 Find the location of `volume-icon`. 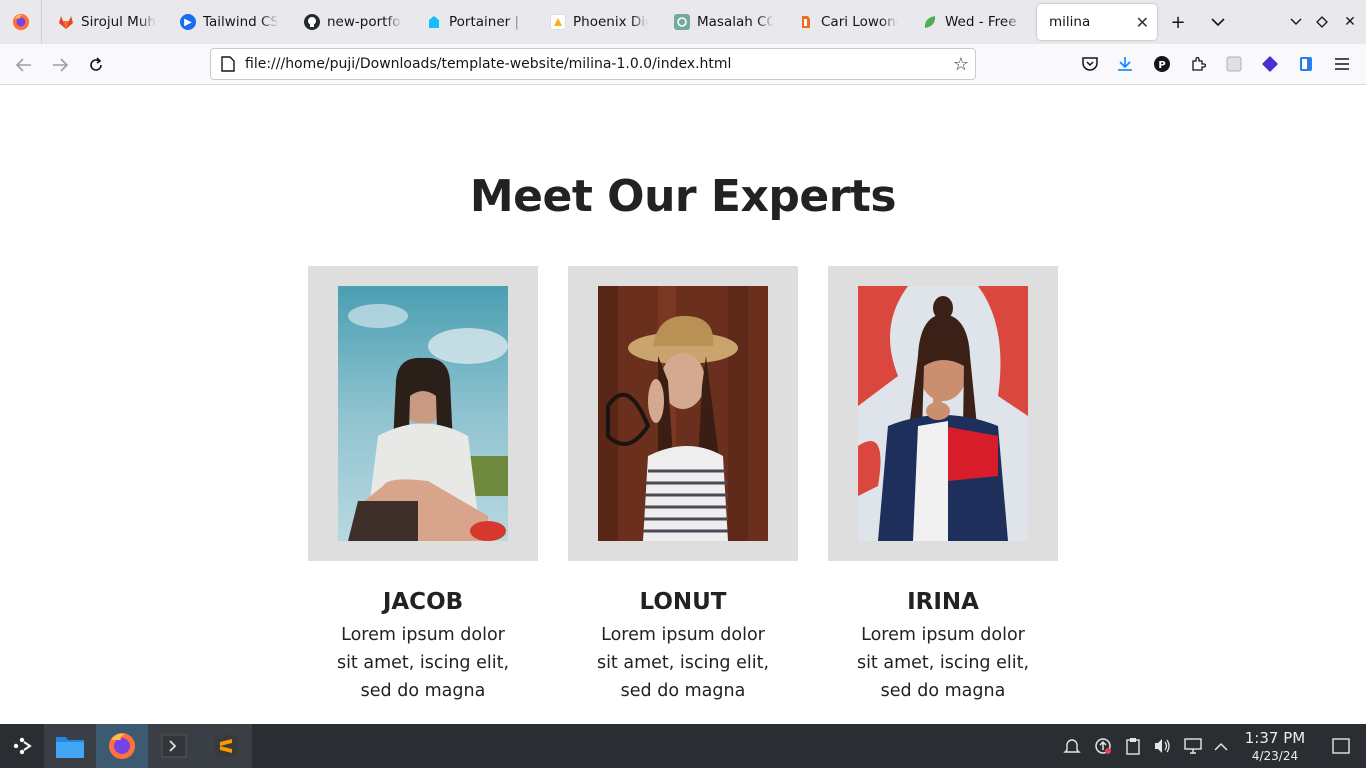

volume-icon is located at coordinates (1162, 746).